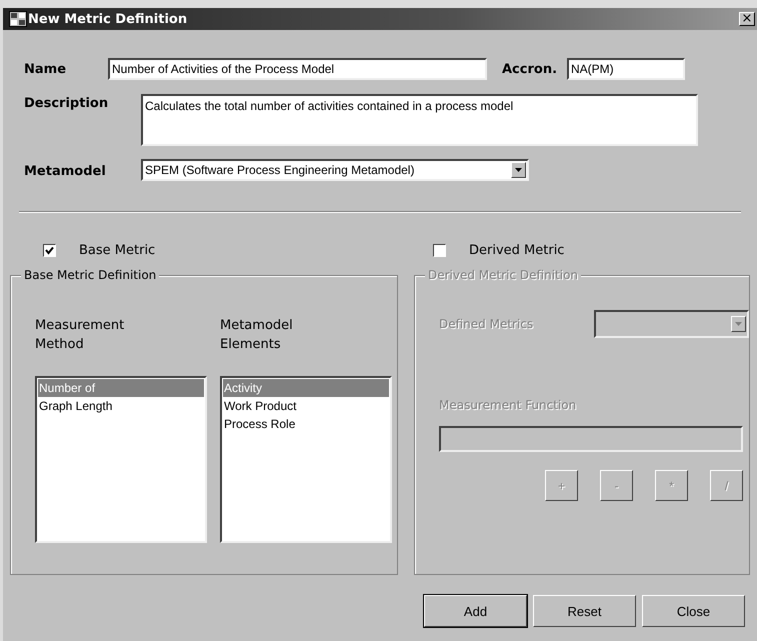 This screenshot has width=757, height=641. I want to click on derived-metric-label: Derived Metric, so click(516, 250).